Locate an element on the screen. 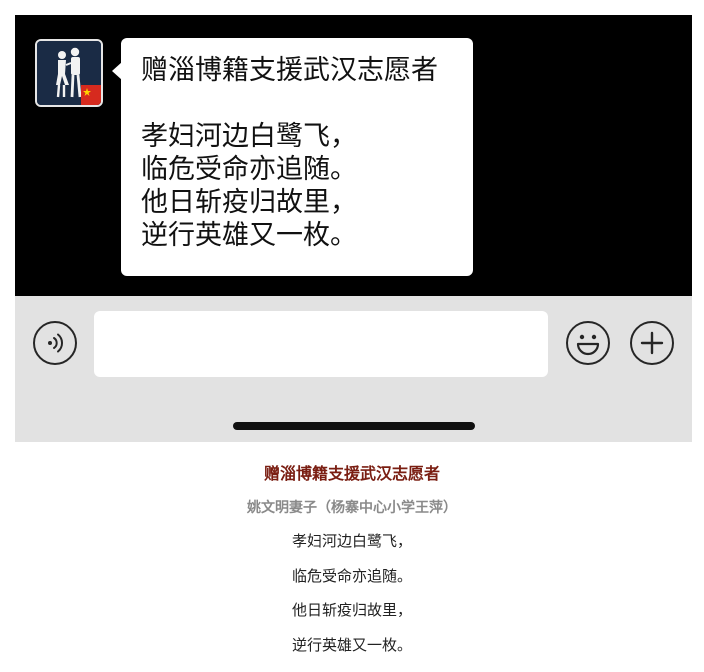 The height and width of the screenshot is (672, 704). message-line: 逆行英雄又一枚。 is located at coordinates (249, 235).